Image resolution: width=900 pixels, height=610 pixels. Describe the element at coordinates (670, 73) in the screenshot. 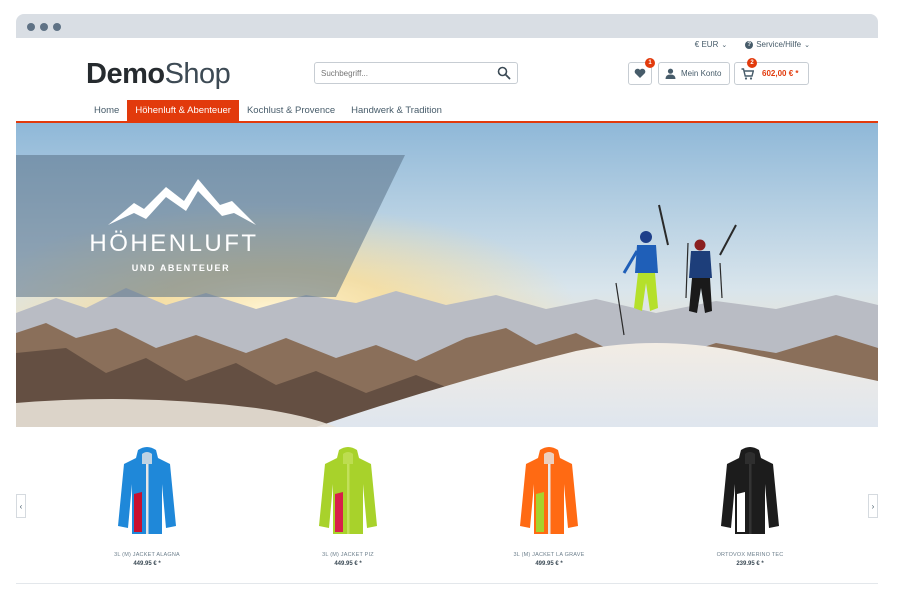

I see `user-icon` at that location.